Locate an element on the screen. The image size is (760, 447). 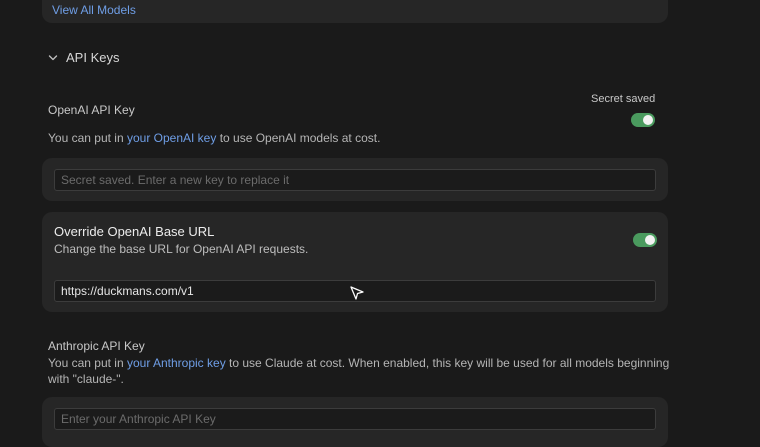
api-keys-section-header: API Keys is located at coordinates (83, 57).